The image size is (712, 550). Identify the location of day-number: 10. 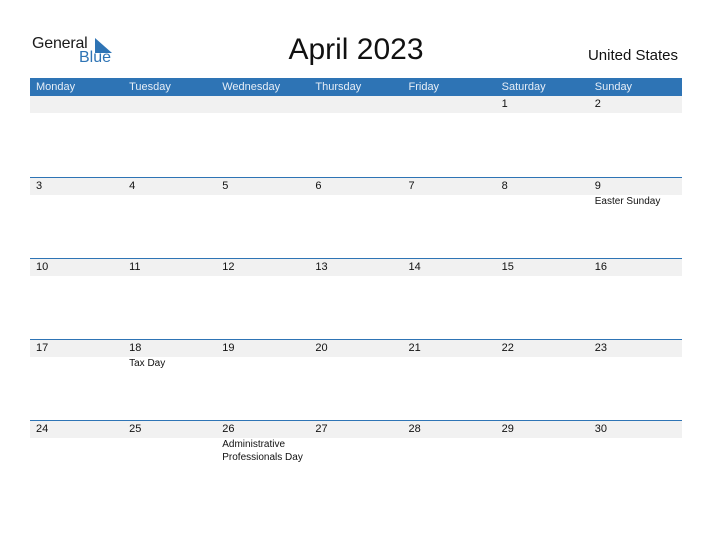
(42, 267).